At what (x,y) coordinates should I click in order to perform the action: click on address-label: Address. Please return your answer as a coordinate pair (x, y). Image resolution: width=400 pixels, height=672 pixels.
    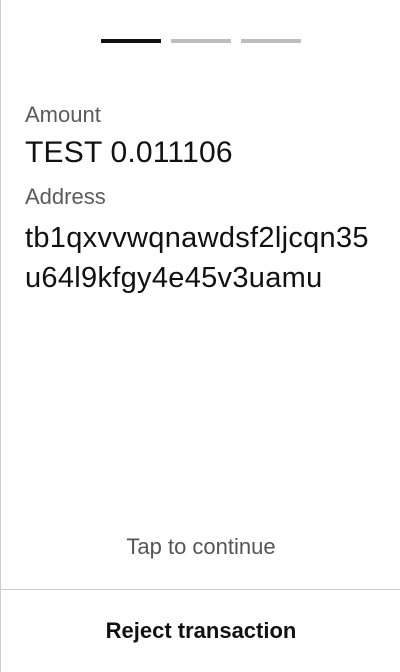
    Looking at the image, I should click on (65, 196).